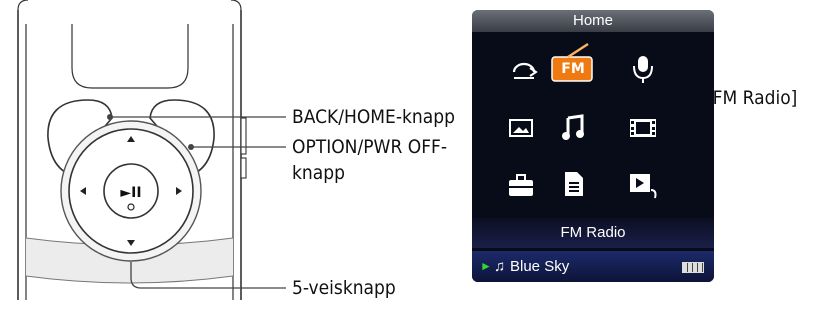  I want to click on playlist-icon, so click(643, 186).